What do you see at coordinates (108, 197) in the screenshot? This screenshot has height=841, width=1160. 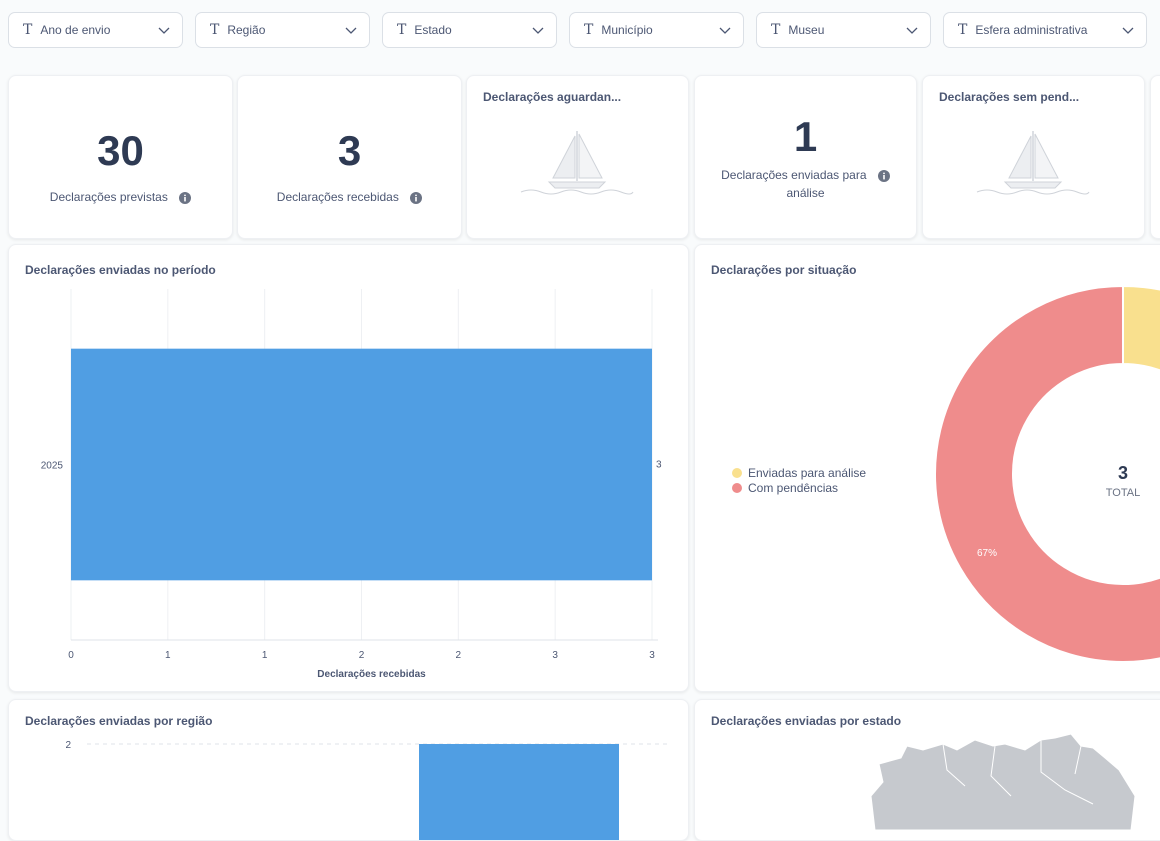 I see `scalar-label-text: Declarações previstas` at bounding box center [108, 197].